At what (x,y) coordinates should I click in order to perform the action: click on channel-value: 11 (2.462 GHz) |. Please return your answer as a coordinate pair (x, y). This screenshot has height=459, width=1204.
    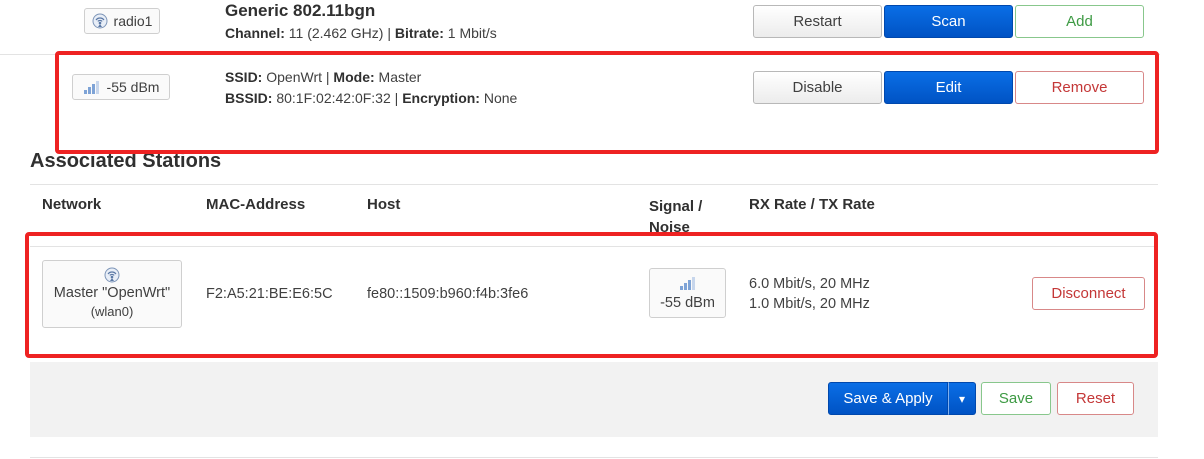
    Looking at the image, I should click on (339, 33).